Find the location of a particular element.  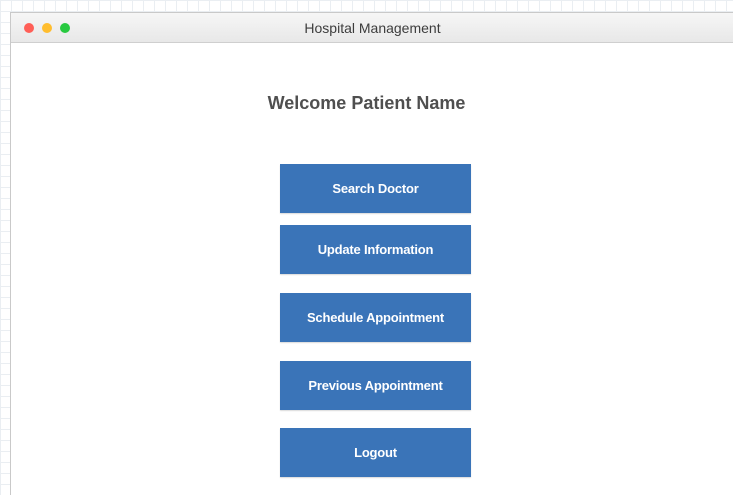

welcome-heading: Welcome Patient Name is located at coordinates (366, 103).